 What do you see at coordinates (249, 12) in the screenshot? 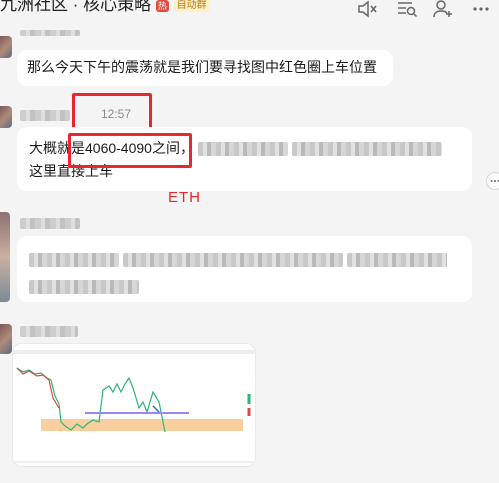
I see `chat-header: 九洲社区 · 核心策略 热 自动群` at bounding box center [249, 12].